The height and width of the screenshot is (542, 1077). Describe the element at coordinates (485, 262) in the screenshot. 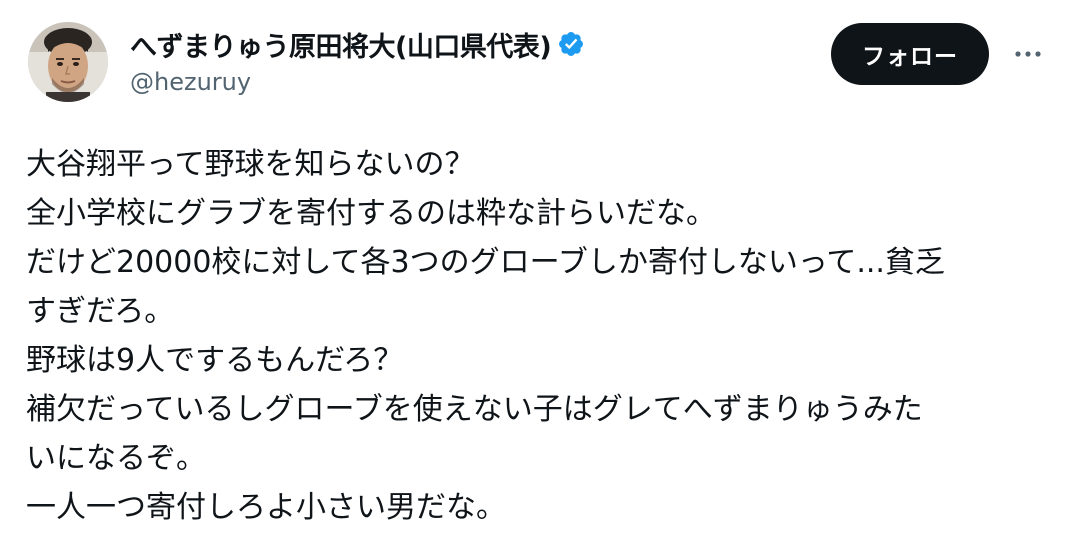

I see `tweet-line: だけど20000校に対して各3つのグローブしか寄付しないって...貧乏` at that location.